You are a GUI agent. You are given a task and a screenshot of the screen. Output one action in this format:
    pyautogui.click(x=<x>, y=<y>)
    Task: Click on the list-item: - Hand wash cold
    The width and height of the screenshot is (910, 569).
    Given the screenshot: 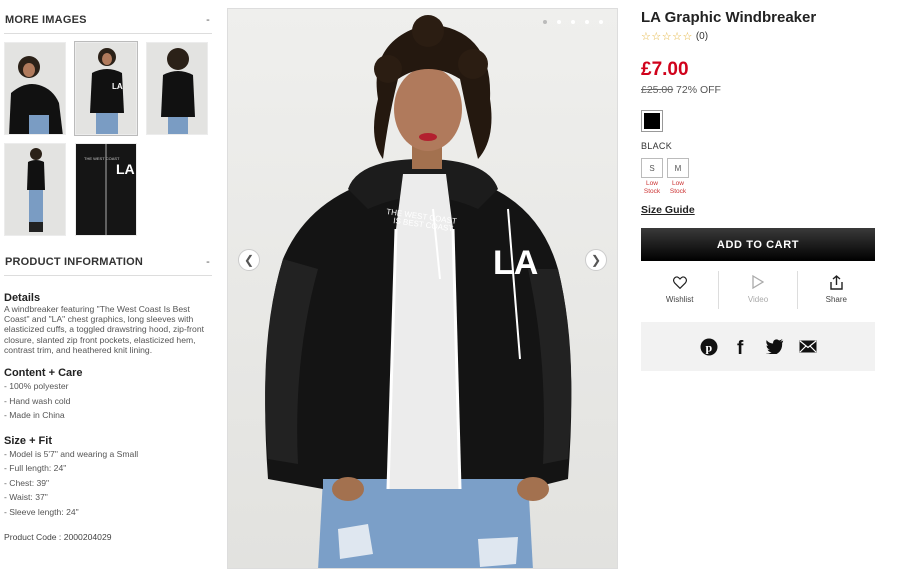 What is the action you would take?
    pyautogui.click(x=37, y=400)
    